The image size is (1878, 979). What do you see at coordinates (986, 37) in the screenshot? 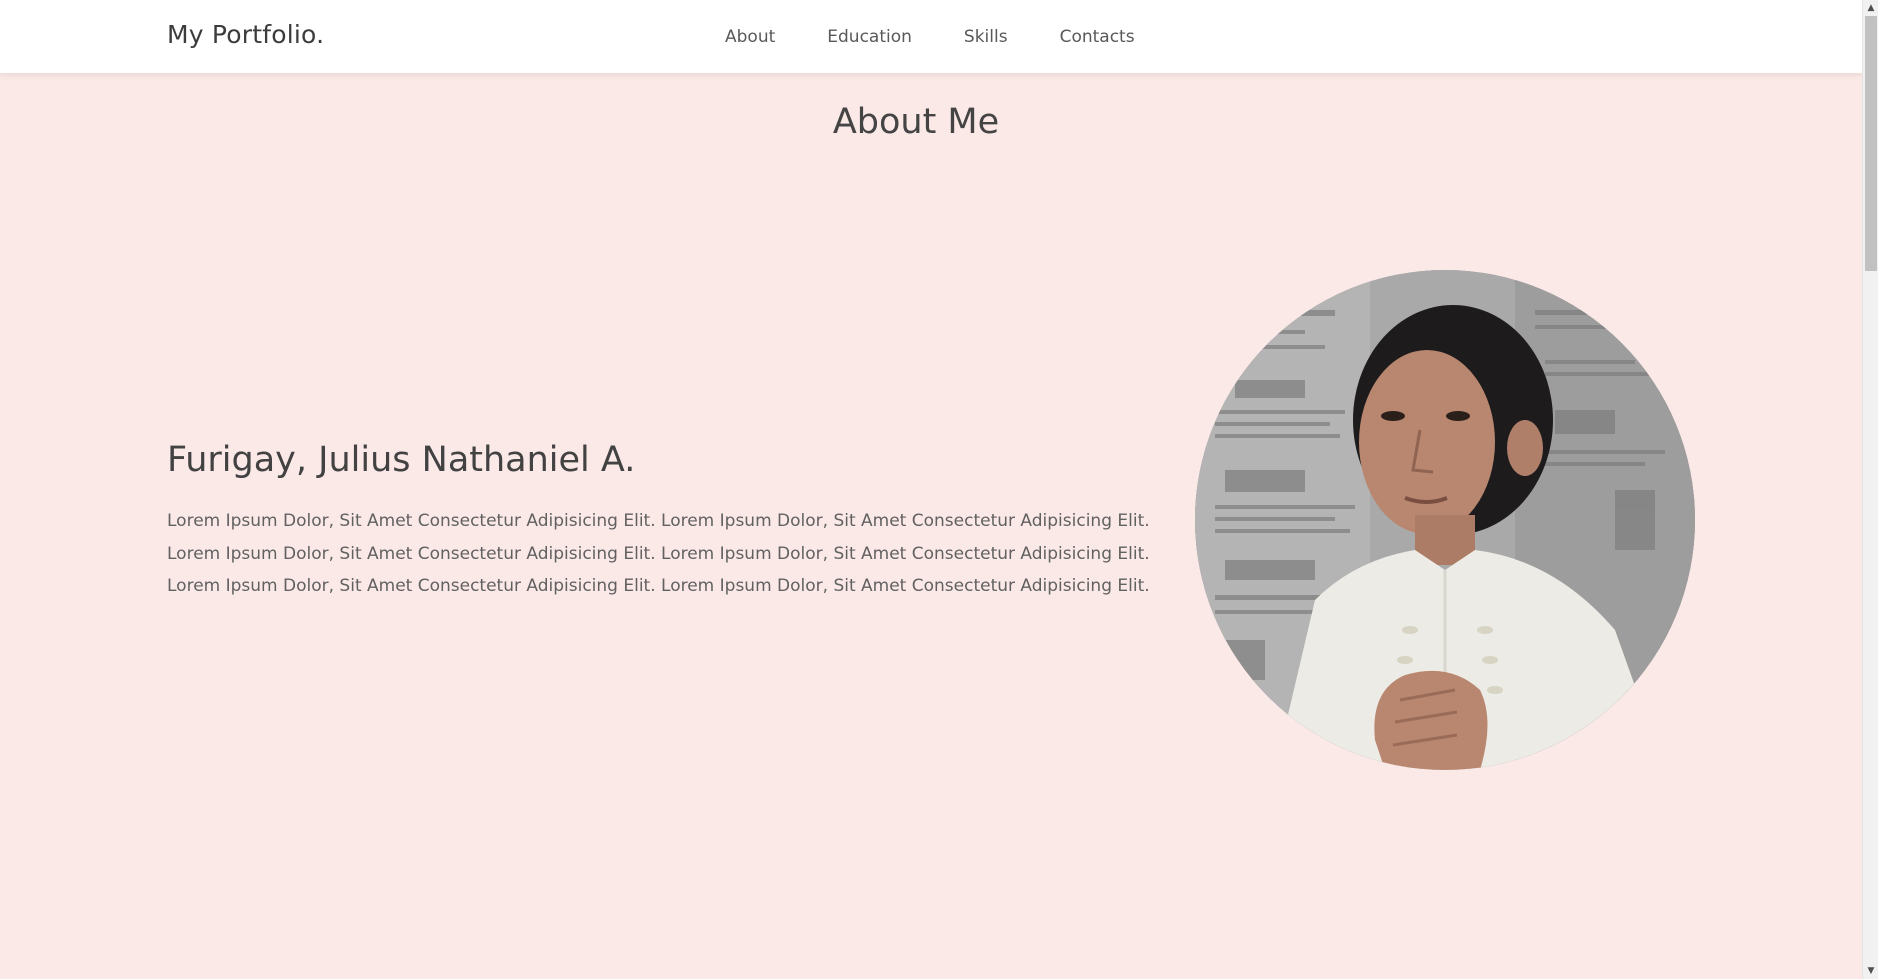
I see `nav-link-skills: Skills` at bounding box center [986, 37].